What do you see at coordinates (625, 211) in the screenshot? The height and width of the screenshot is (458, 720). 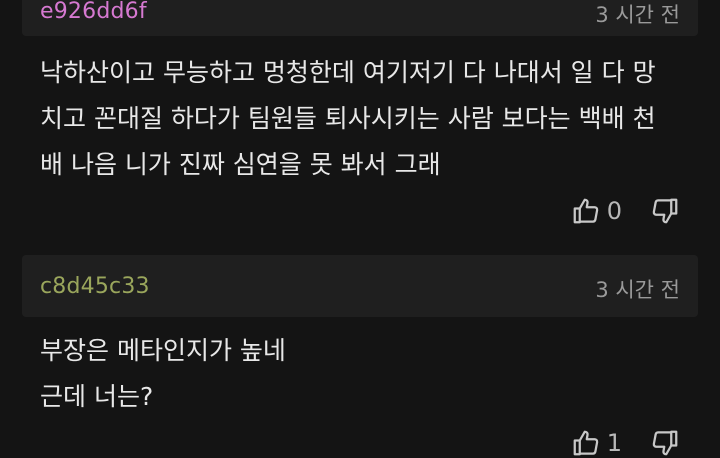 I see `vote-bar: 0` at bounding box center [625, 211].